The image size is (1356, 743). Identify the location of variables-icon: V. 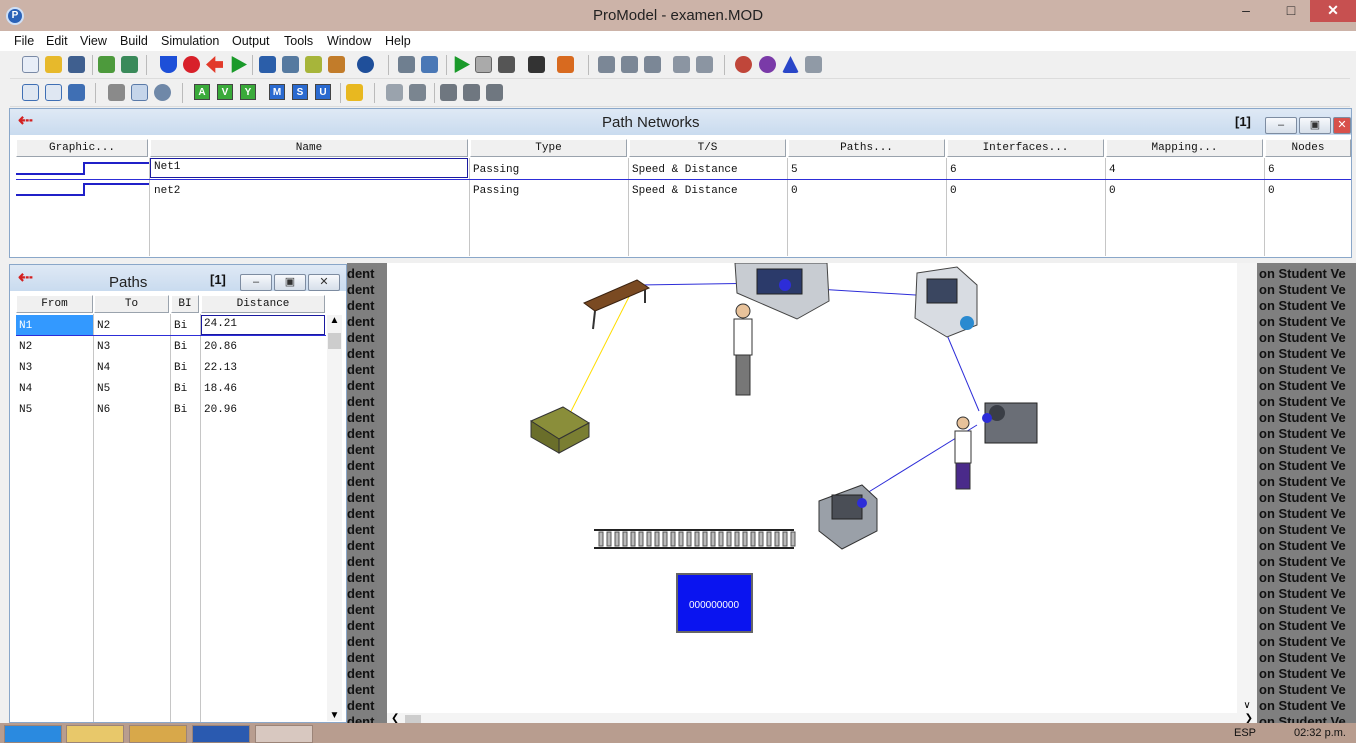
(225, 92).